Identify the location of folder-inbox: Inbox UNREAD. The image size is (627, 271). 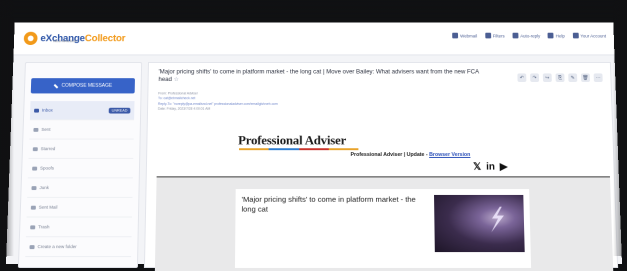
(82, 111).